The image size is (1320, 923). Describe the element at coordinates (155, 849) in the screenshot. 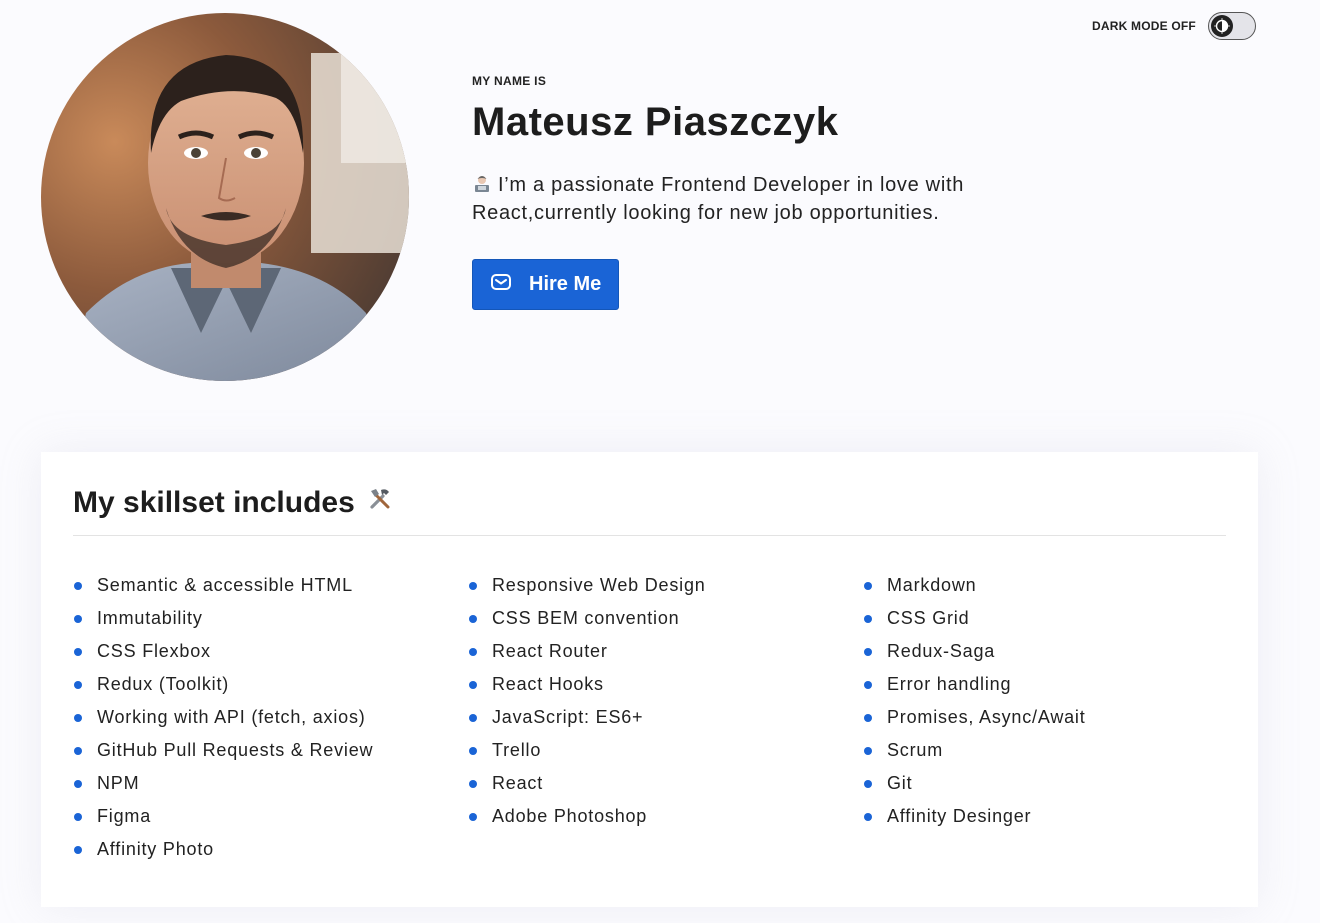

I see `skill-label: Affinity Photo` at that location.